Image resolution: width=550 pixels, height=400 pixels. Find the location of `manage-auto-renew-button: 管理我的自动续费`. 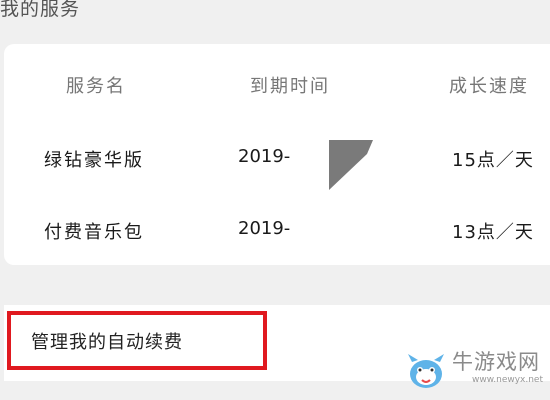

manage-auto-renew-button: 管理我的自动续费 is located at coordinates (137, 340).